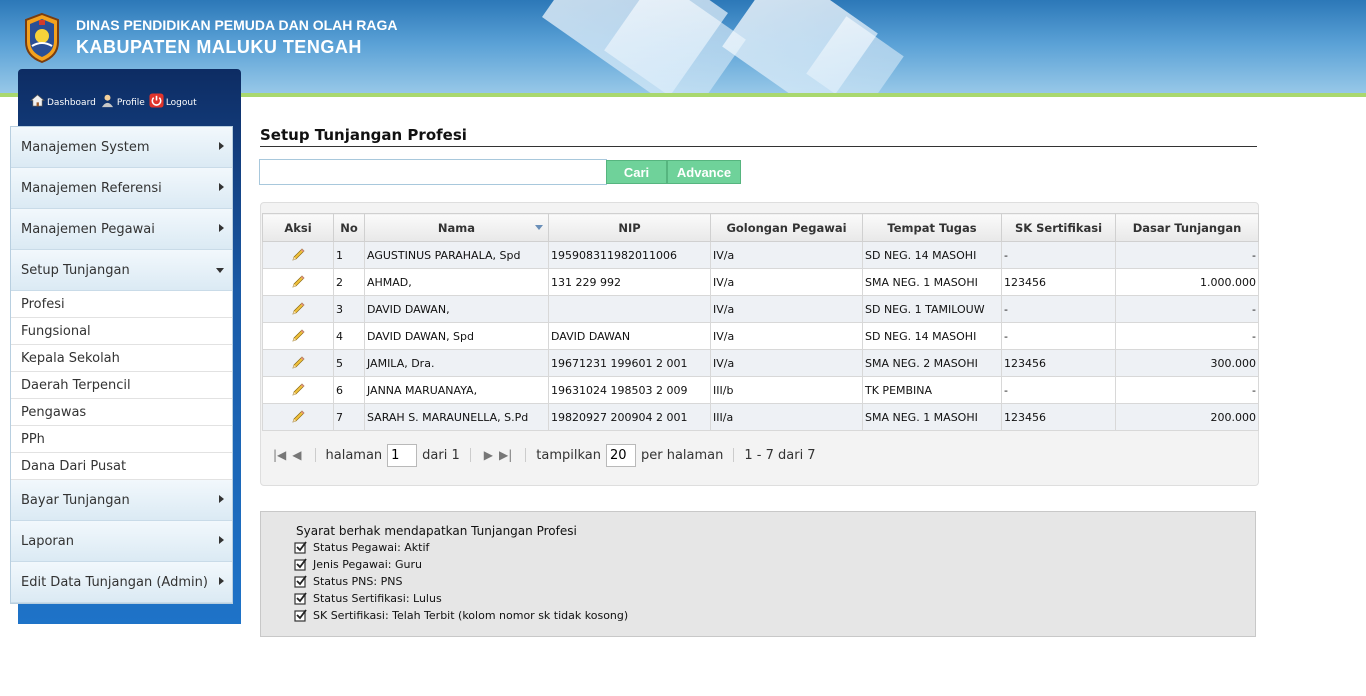  Describe the element at coordinates (107, 101) in the screenshot. I see `user-icon` at that location.